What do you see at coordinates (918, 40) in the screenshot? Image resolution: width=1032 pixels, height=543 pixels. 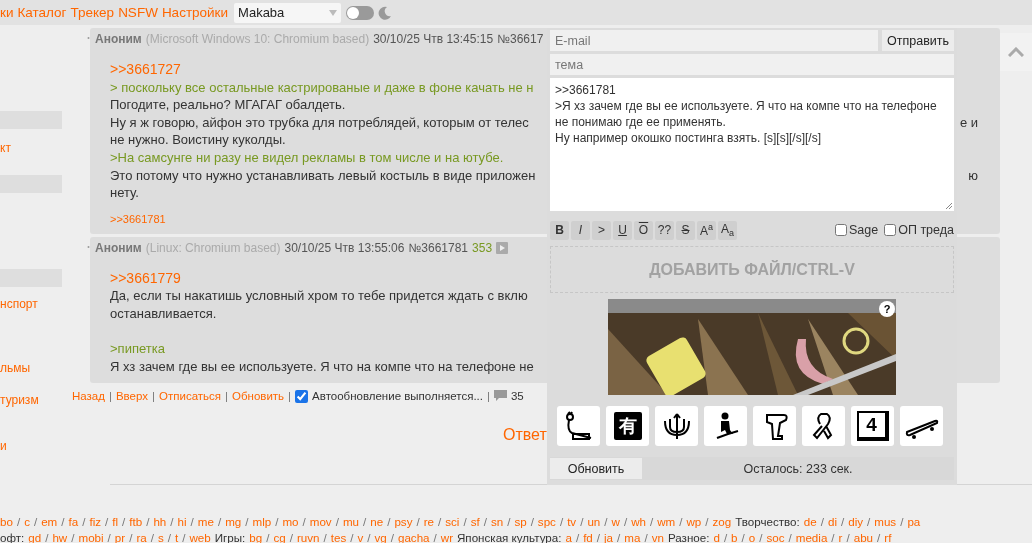 I see `submit-button: Отправить` at bounding box center [918, 40].